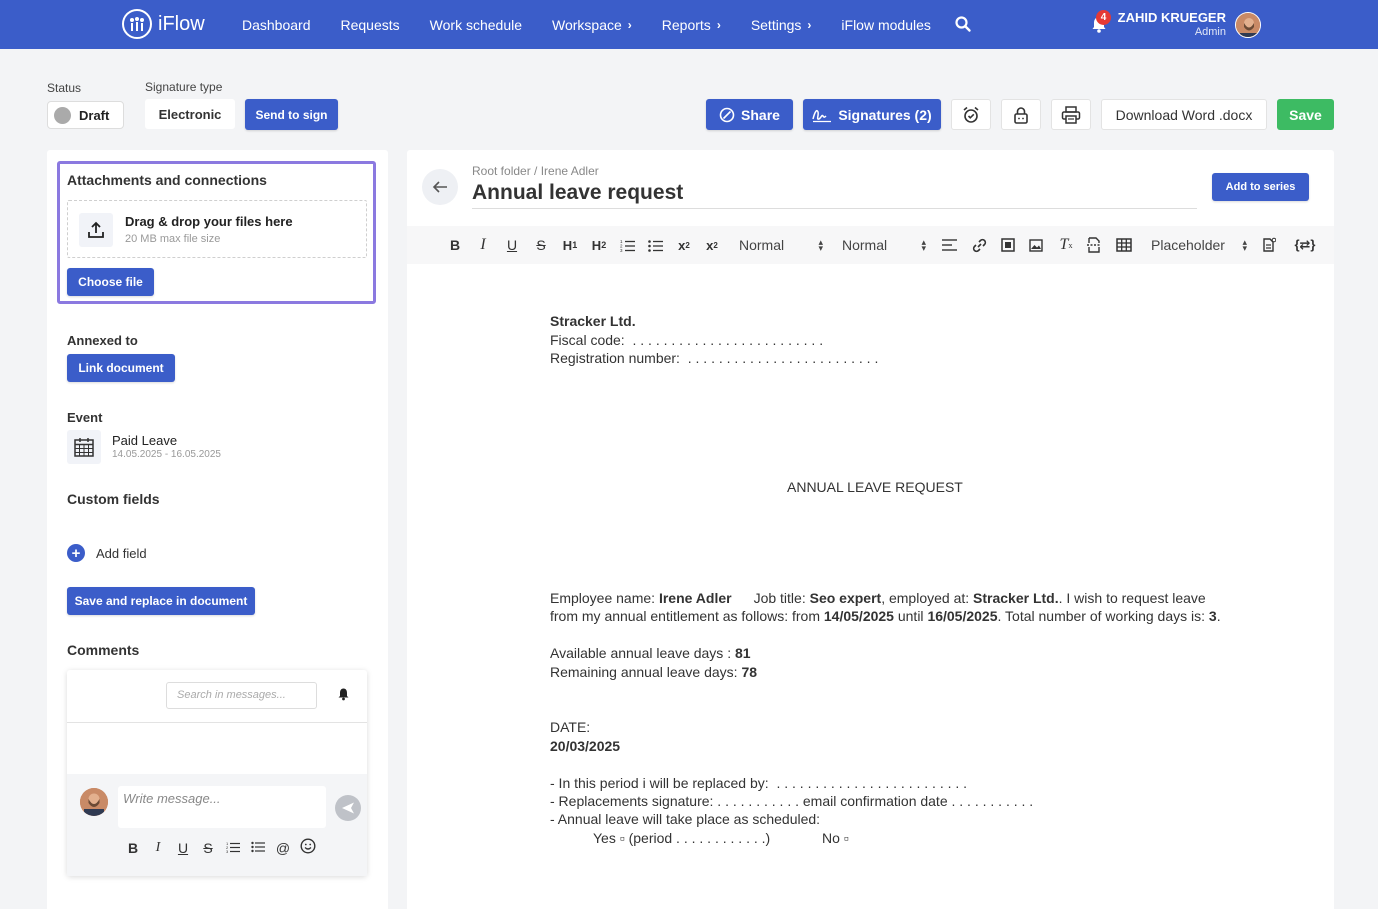  Describe the element at coordinates (809, 24) in the screenshot. I see `chevron-right-icon: ›` at that location.